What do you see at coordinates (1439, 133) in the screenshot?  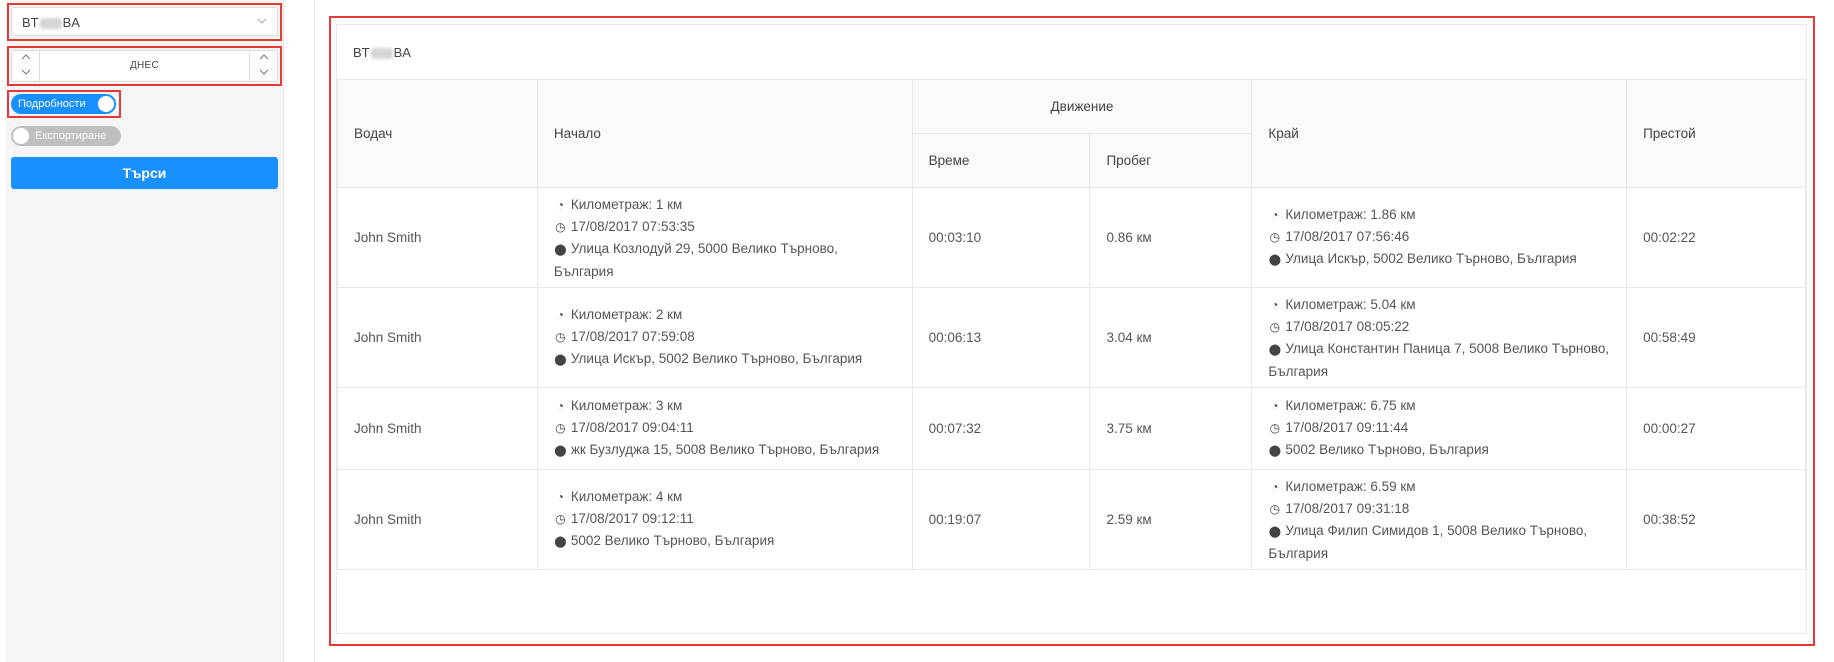 I see `header-end: Край` at bounding box center [1439, 133].